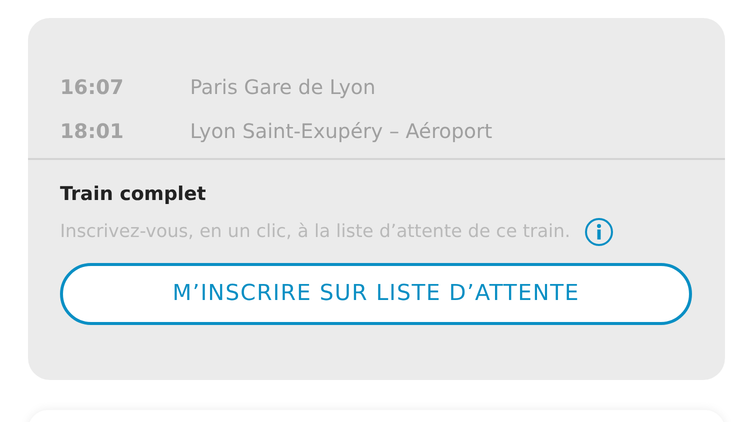 The image size is (750, 422). I want to click on station-name: Lyon Saint-Exupéry – Aéroport, so click(341, 131).